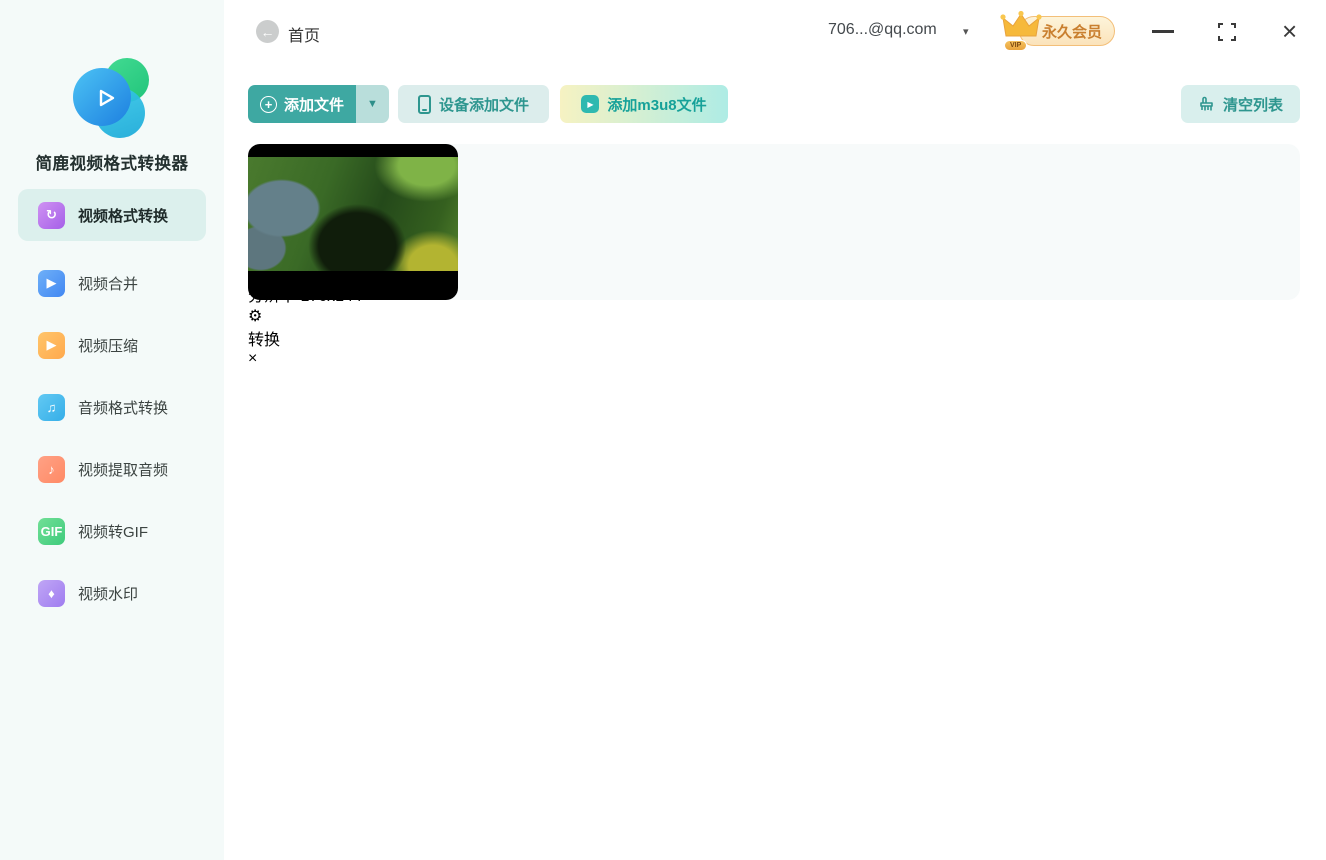 This screenshot has width=1326, height=860. Describe the element at coordinates (123, 470) in the screenshot. I see `sidebar-item-label: 视频提取音频` at that location.